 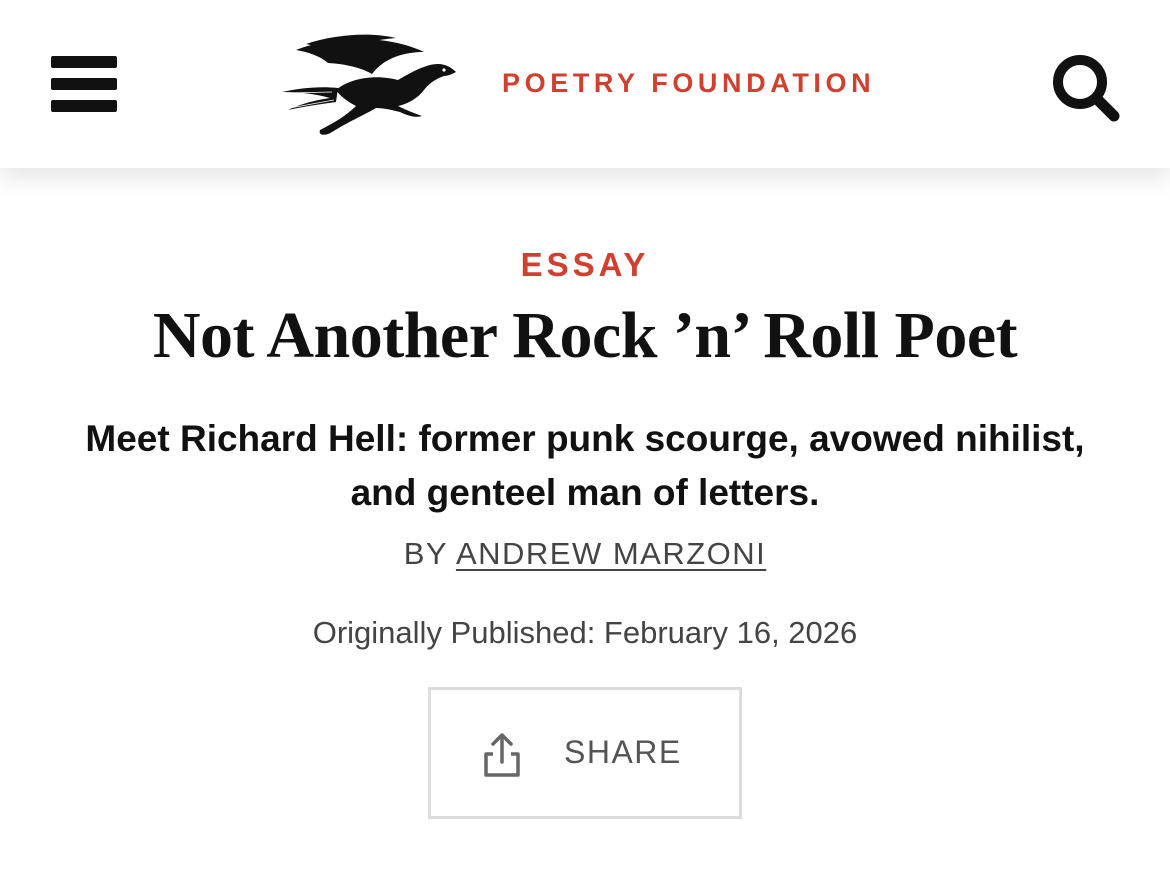 I want to click on share-icon, so click(x=502, y=755).